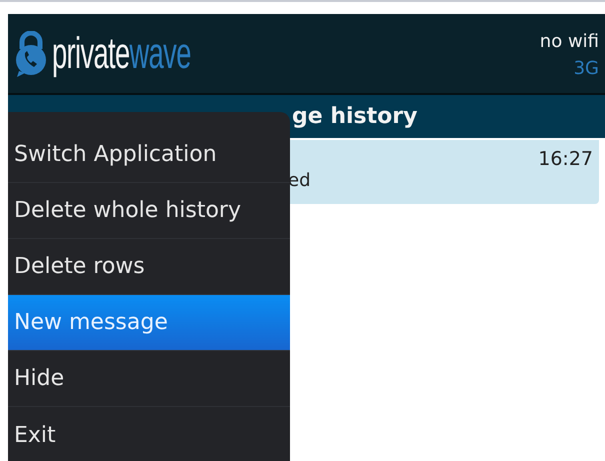  Describe the element at coordinates (569, 42) in the screenshot. I see `wifi-status: no wifi` at that location.